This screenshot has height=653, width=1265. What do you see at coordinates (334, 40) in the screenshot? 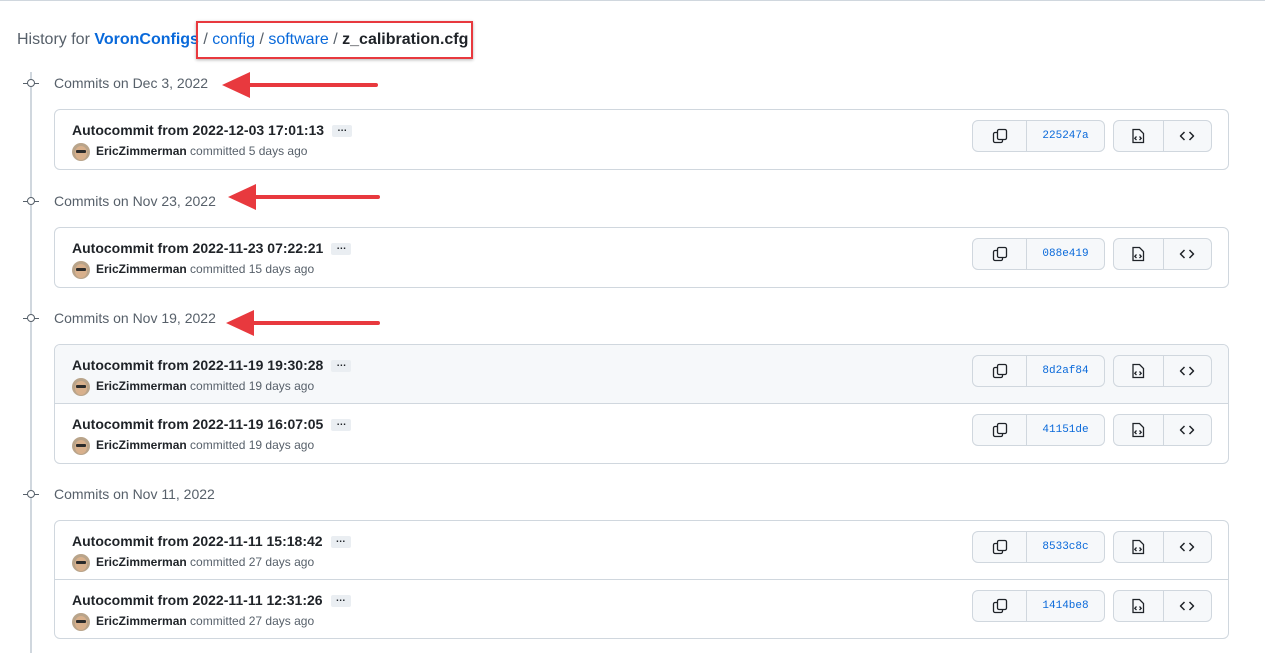
I see `annotation-highlight-box` at bounding box center [334, 40].